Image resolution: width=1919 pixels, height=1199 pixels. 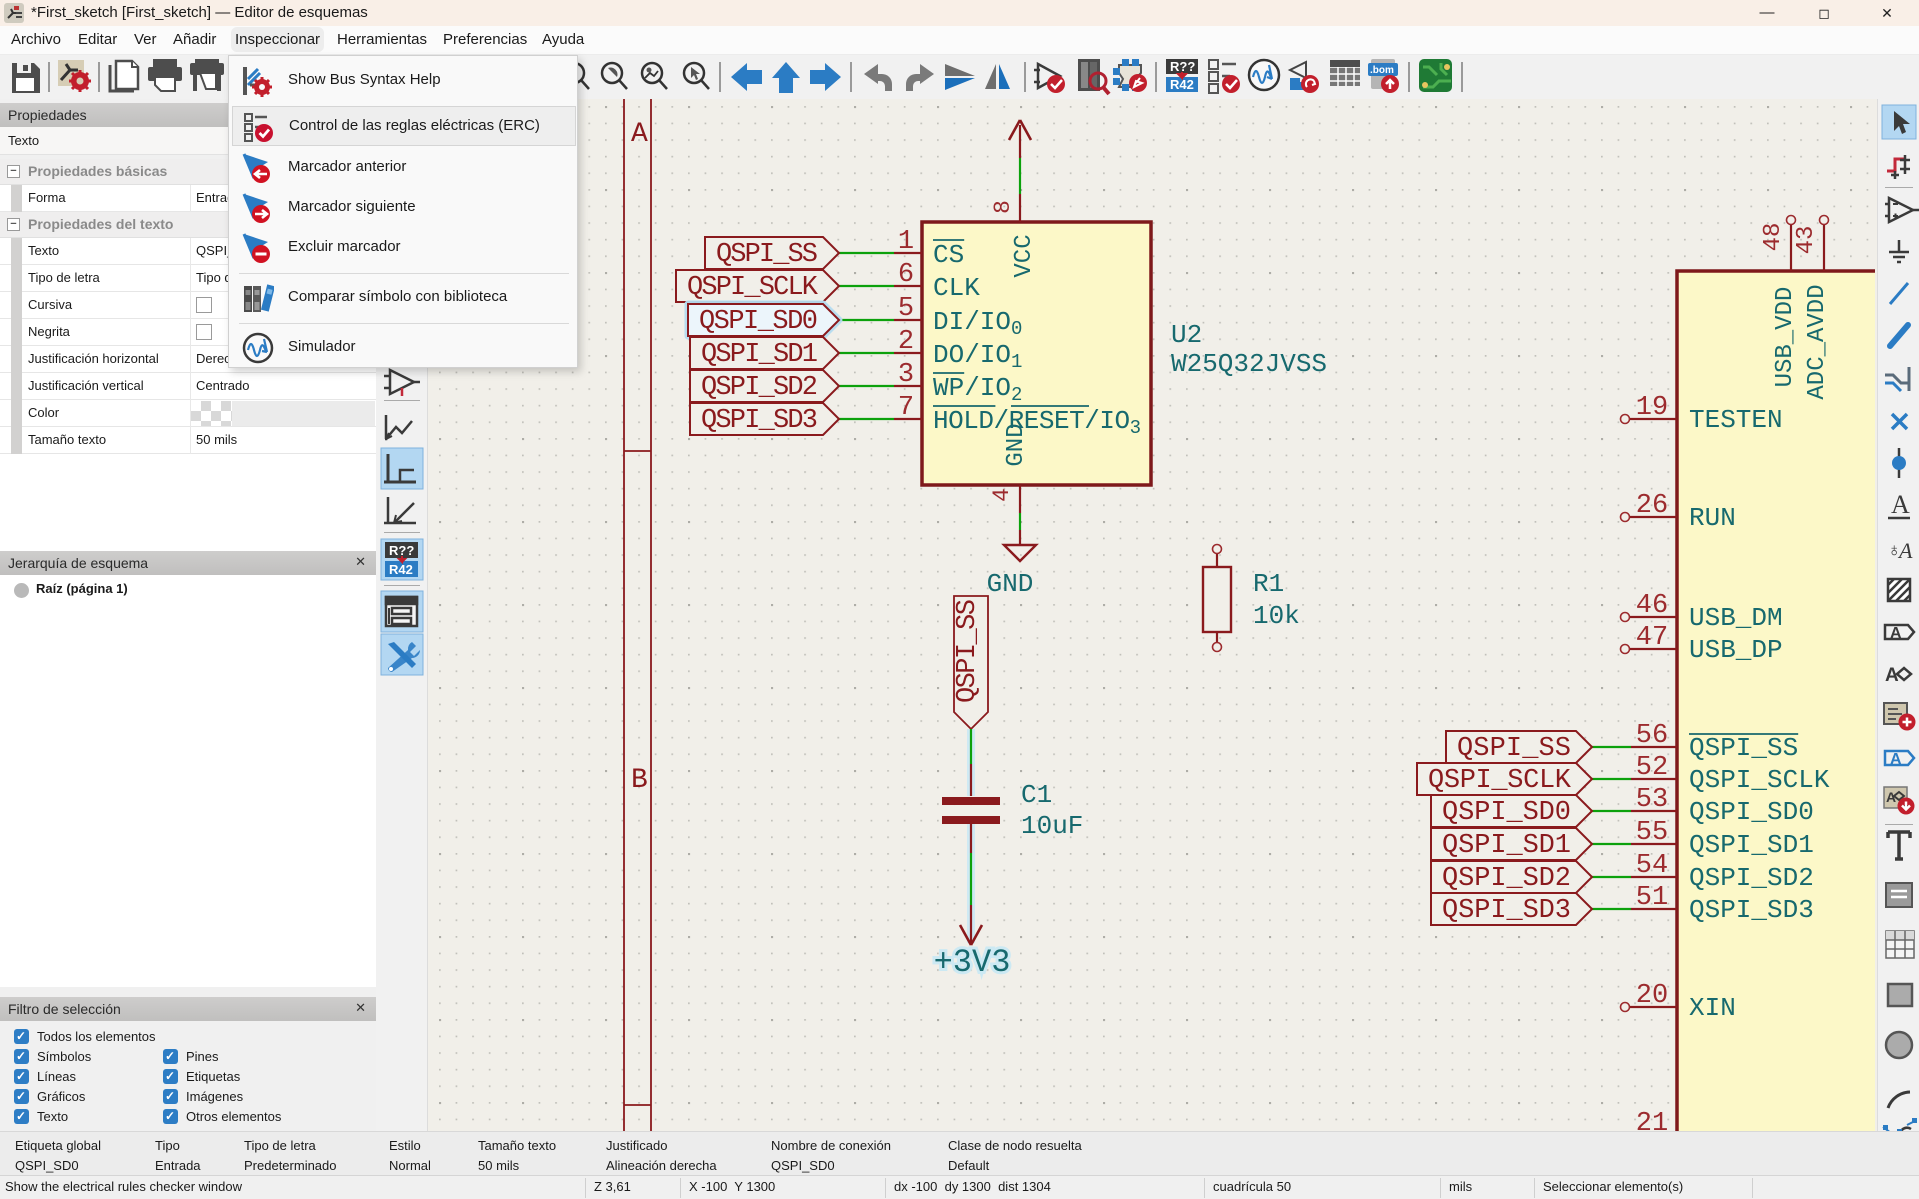 What do you see at coordinates (1652, 408) in the screenshot?
I see `svg-text: 19` at bounding box center [1652, 408].